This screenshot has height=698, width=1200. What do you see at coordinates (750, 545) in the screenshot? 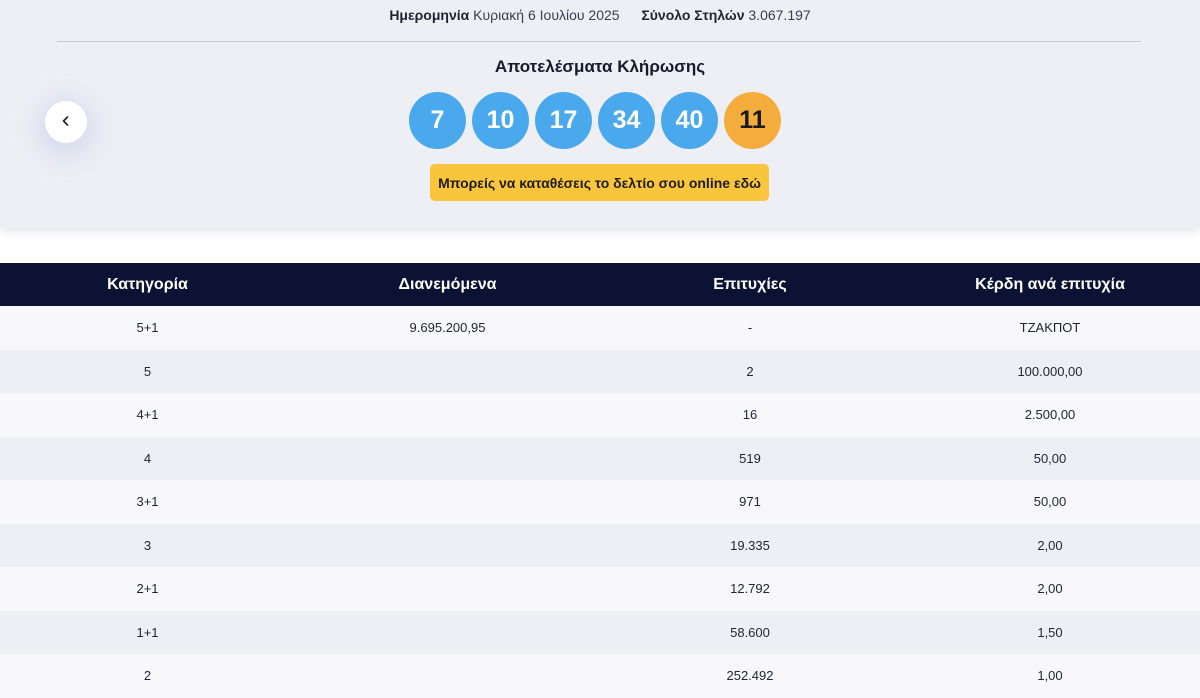
I see `cell-winners: 19.335` at bounding box center [750, 545].